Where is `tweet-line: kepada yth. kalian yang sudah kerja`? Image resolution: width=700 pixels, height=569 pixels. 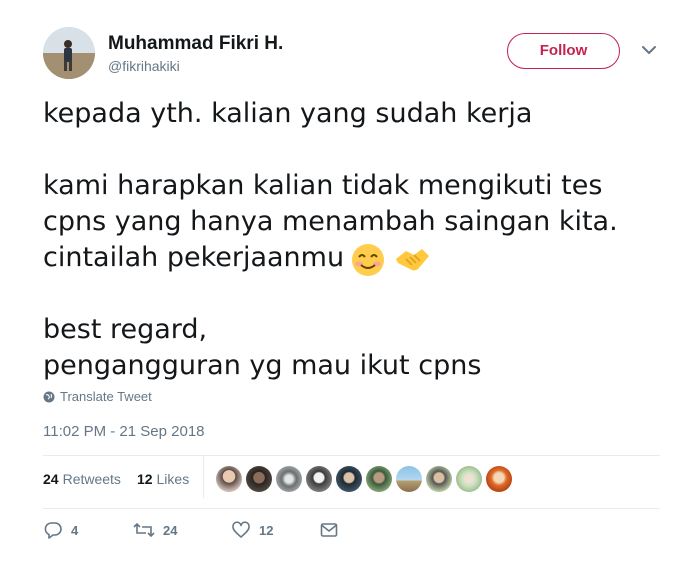 tweet-line: kepada yth. kalian yang sudah kerja is located at coordinates (288, 113).